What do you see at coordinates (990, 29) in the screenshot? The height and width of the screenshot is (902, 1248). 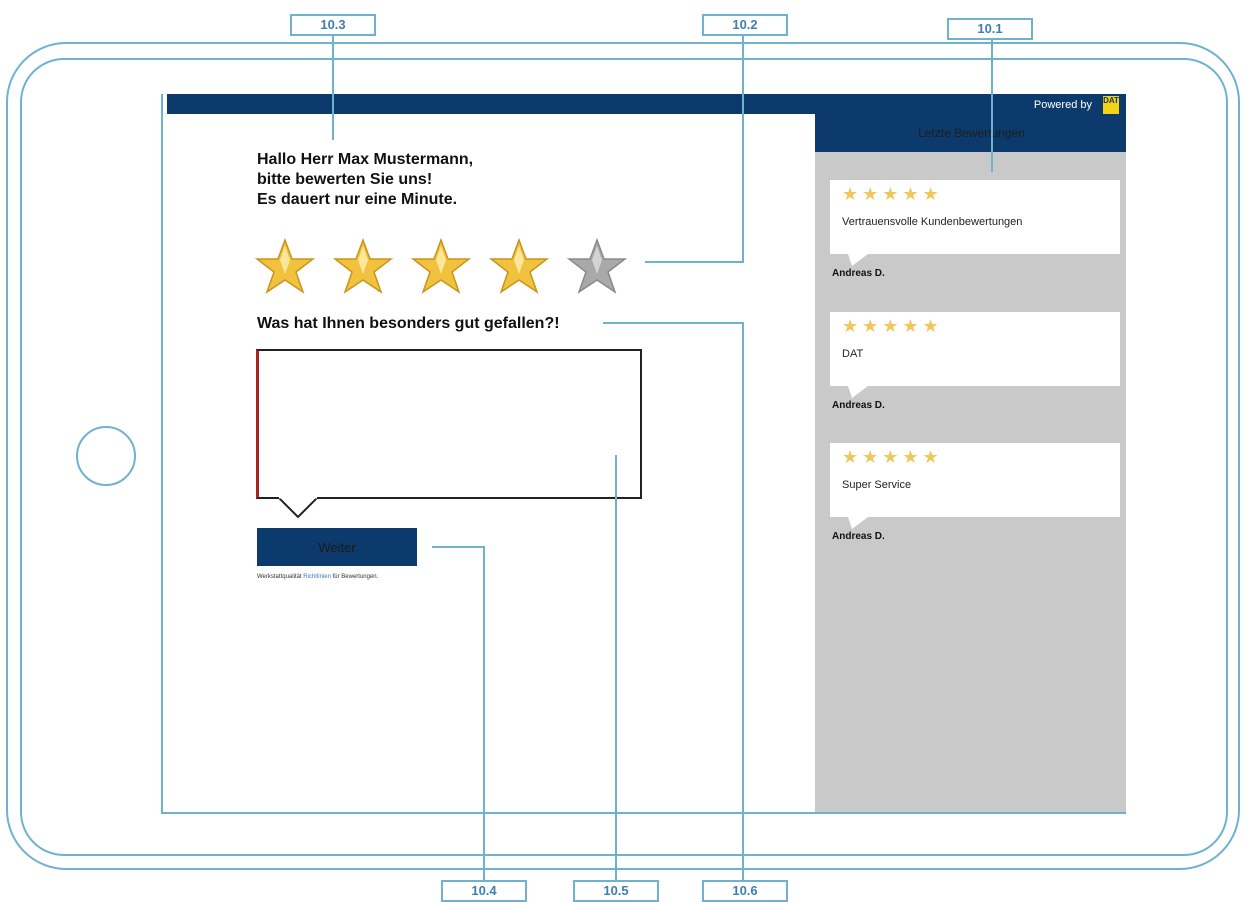 I see `annotation-10-1: 10.1` at bounding box center [990, 29].